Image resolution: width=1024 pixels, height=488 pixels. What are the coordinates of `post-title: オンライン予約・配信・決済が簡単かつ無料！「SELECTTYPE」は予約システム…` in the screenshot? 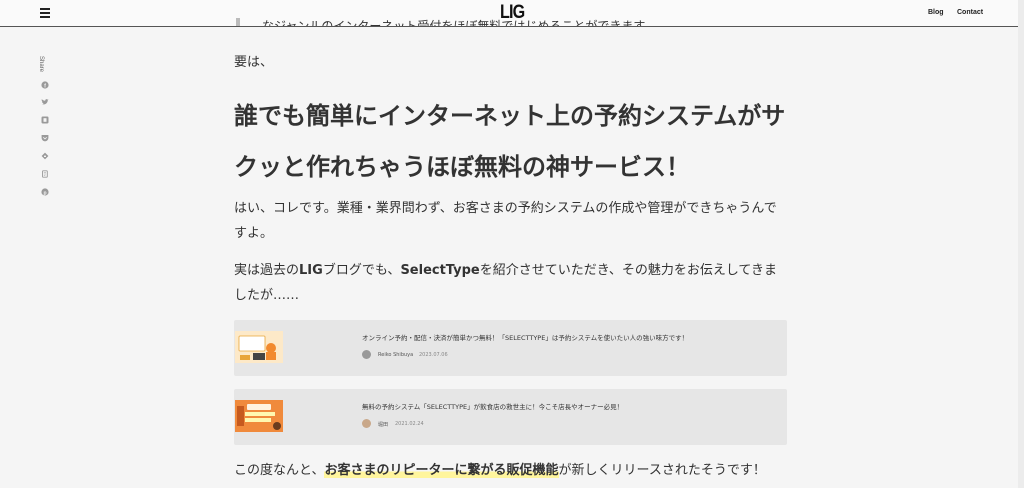 It's located at (525, 337).